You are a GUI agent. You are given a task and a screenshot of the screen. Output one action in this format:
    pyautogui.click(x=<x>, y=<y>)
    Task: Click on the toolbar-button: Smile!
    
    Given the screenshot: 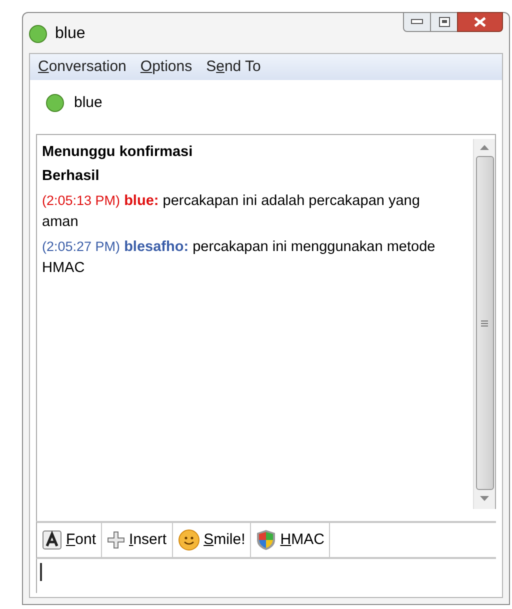 What is the action you would take?
    pyautogui.click(x=212, y=540)
    